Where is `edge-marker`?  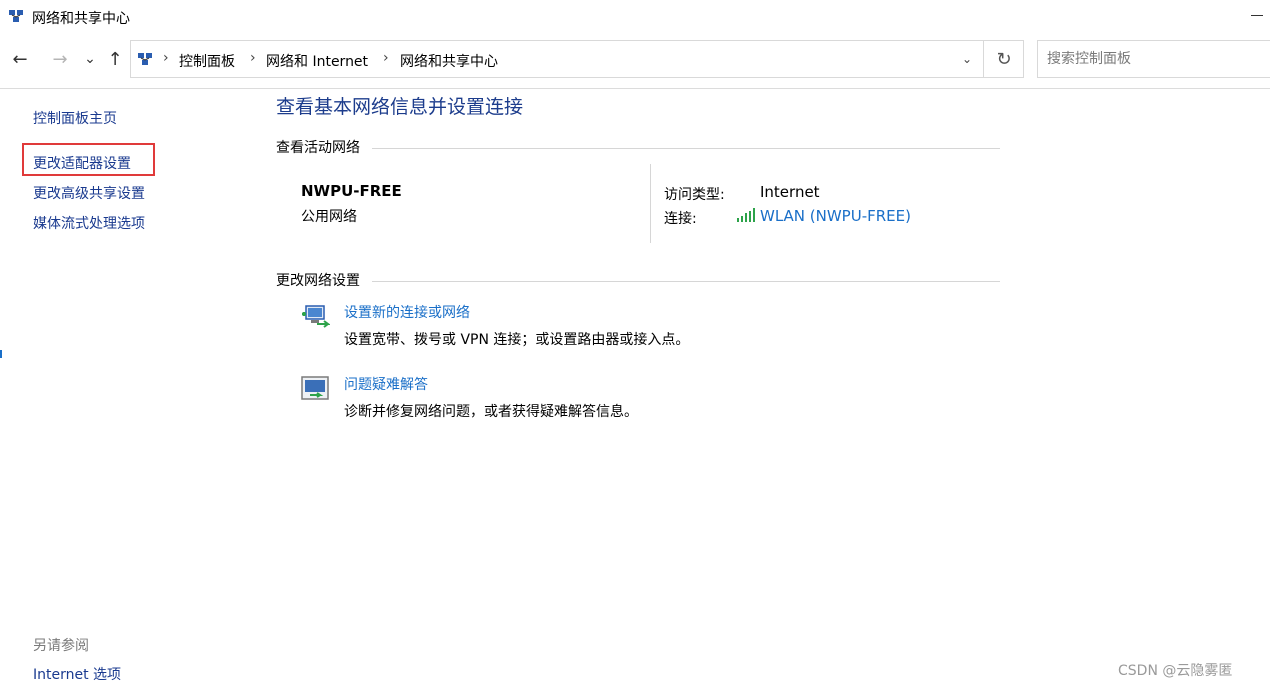
edge-marker is located at coordinates (1, 354).